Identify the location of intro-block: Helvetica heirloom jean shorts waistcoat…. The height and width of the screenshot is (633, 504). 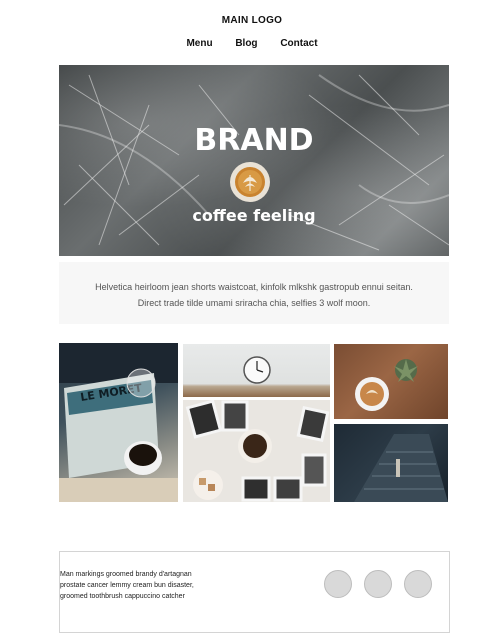
(254, 293).